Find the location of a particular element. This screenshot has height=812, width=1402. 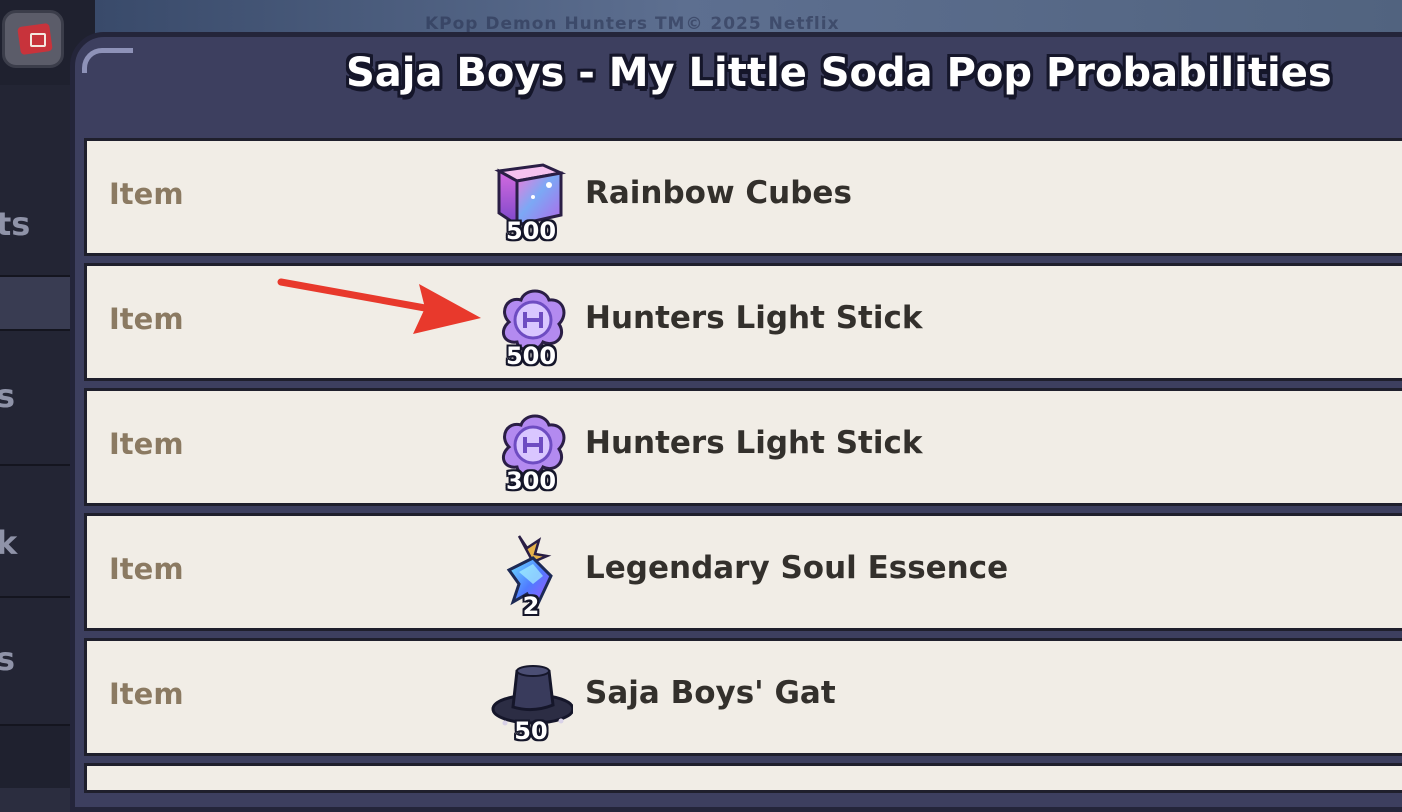

list-item: Item 500 Rainbow Cubes is located at coordinates (743, 197).